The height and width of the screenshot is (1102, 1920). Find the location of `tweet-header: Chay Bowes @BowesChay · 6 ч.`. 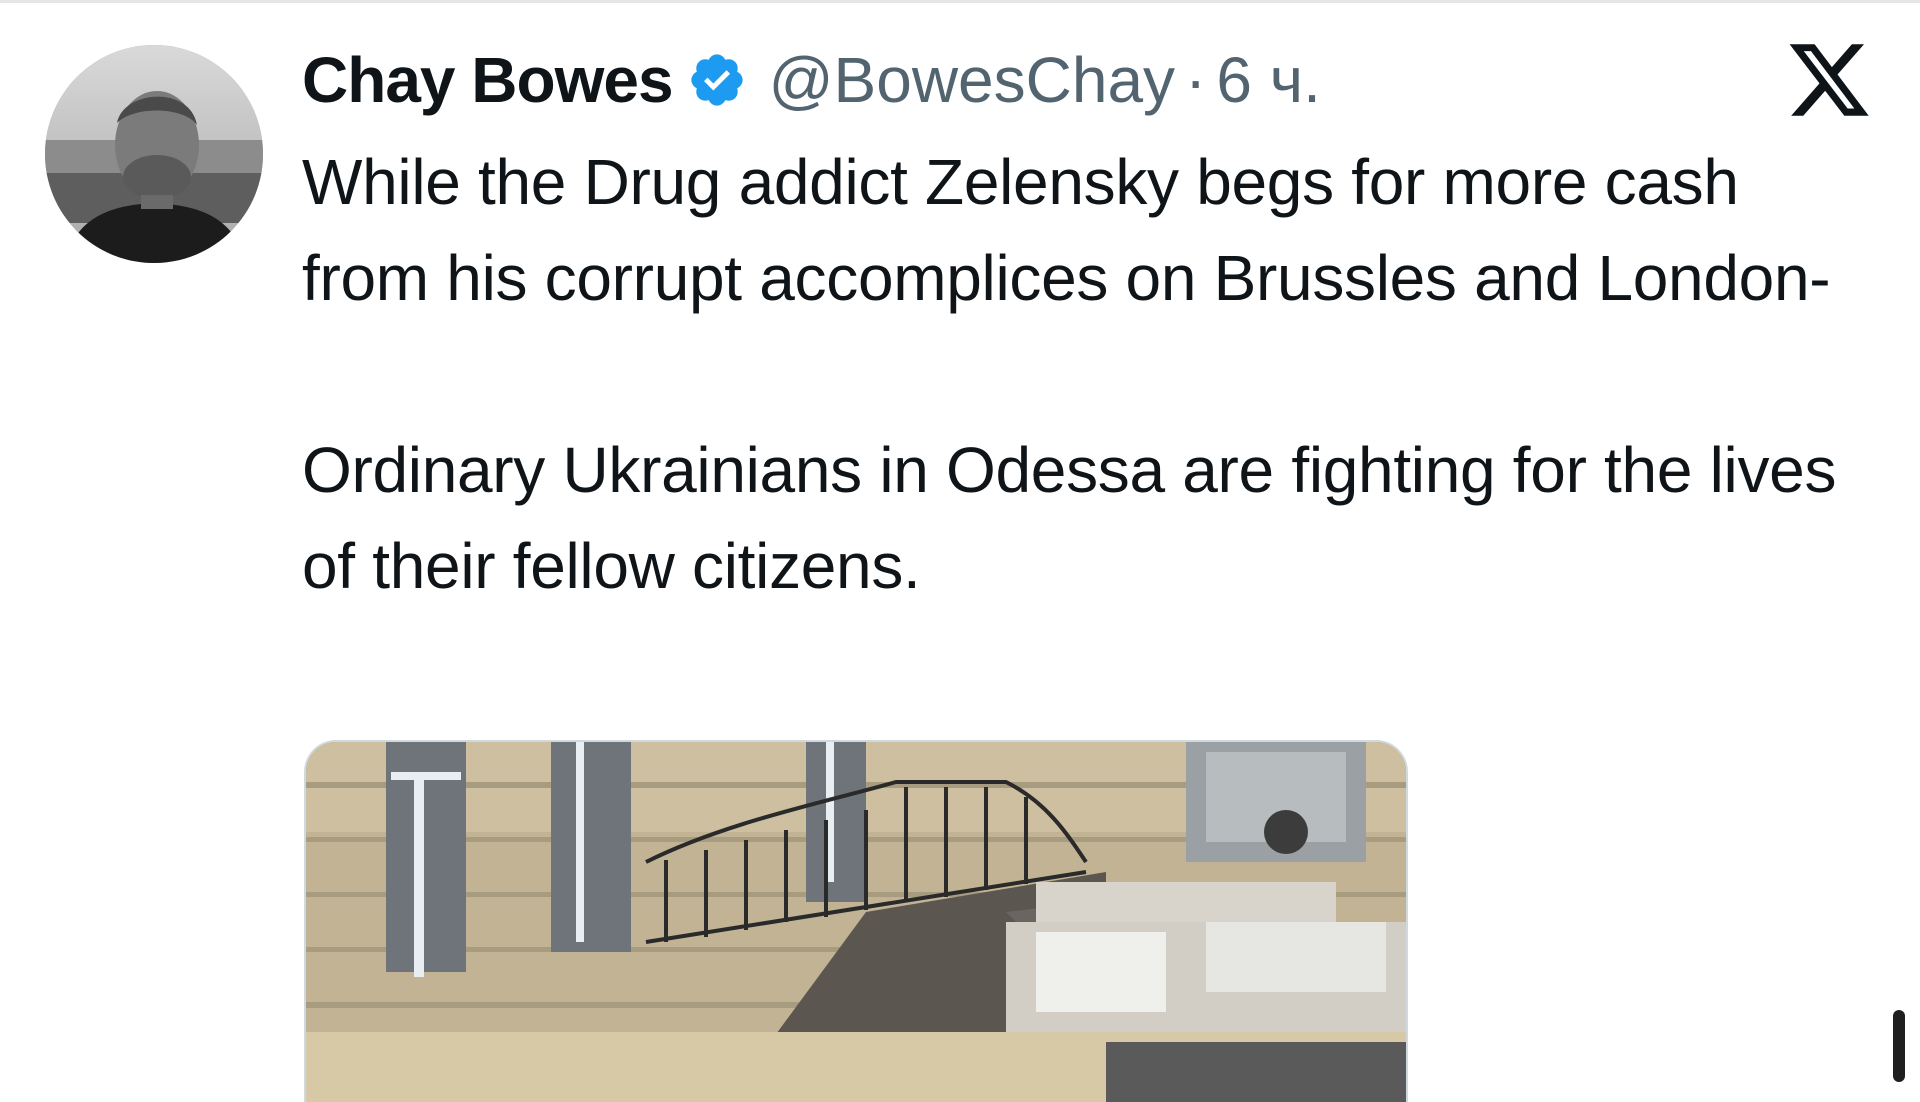

tweet-header: Chay Bowes @BowesChay · 6 ч. is located at coordinates (1082, 80).